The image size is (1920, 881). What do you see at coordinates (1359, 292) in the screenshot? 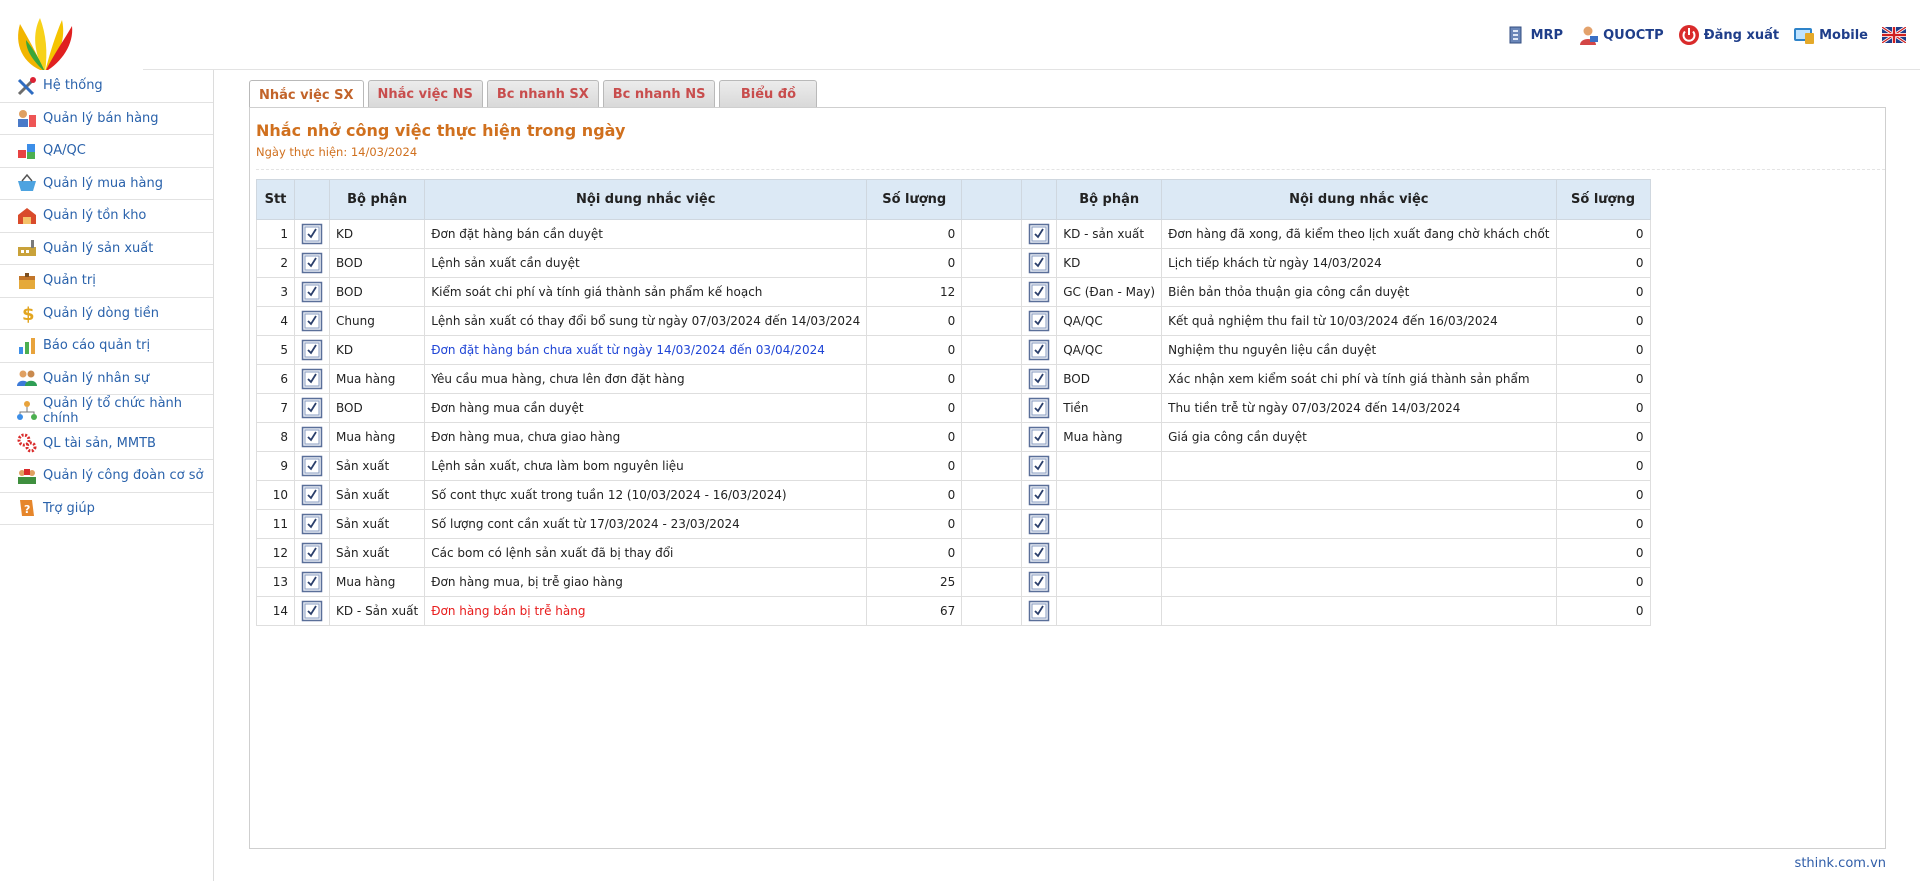
I see `row-content-2: Biên bản thỏa thuận gia công cần duyệt` at bounding box center [1359, 292].